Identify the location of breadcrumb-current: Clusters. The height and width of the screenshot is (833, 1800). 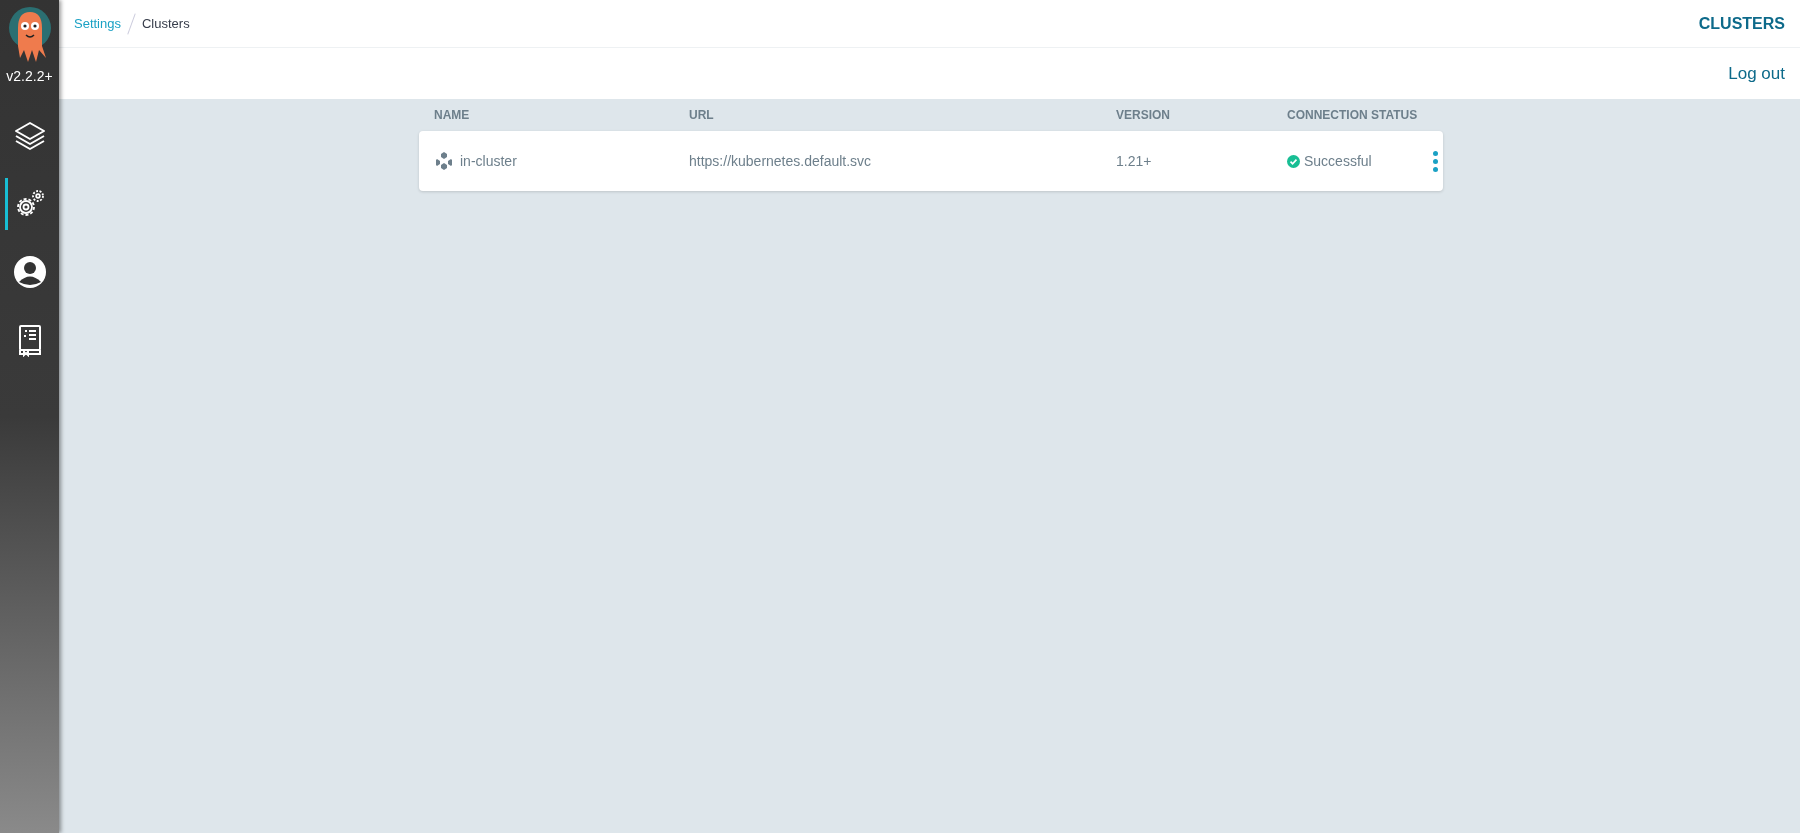
(166, 23).